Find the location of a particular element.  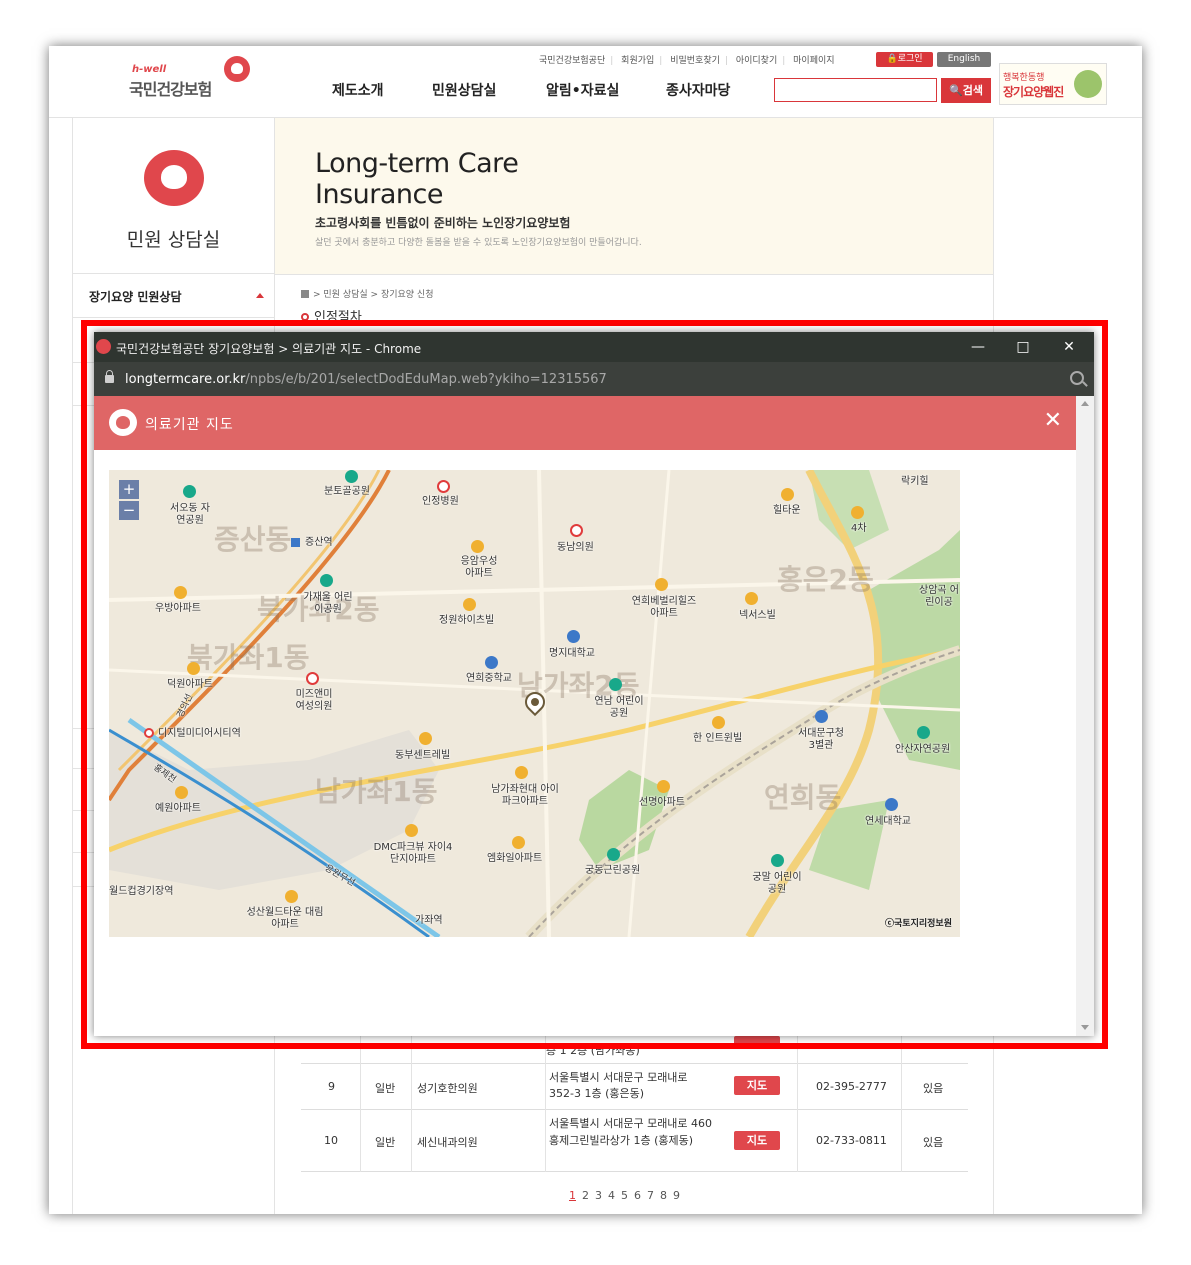

place-label: 응암우성 아파트 is located at coordinates (479, 567).